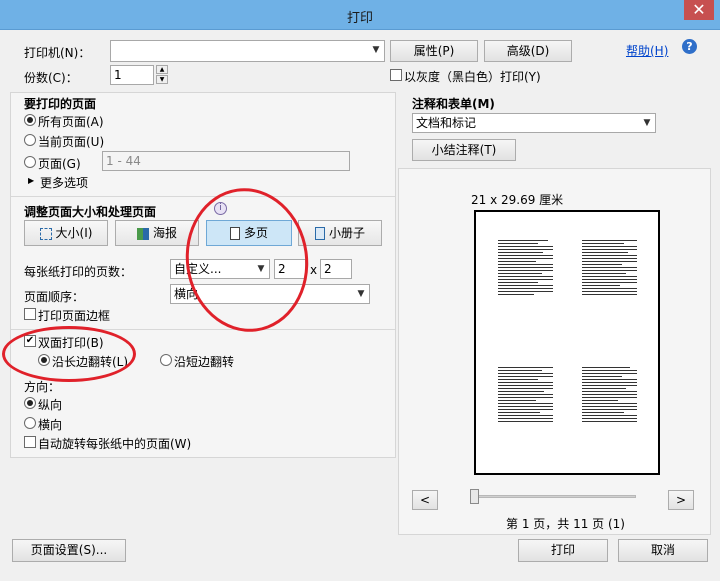 The width and height of the screenshot is (720, 581). I want to click on page-range-radio, so click(30, 162).